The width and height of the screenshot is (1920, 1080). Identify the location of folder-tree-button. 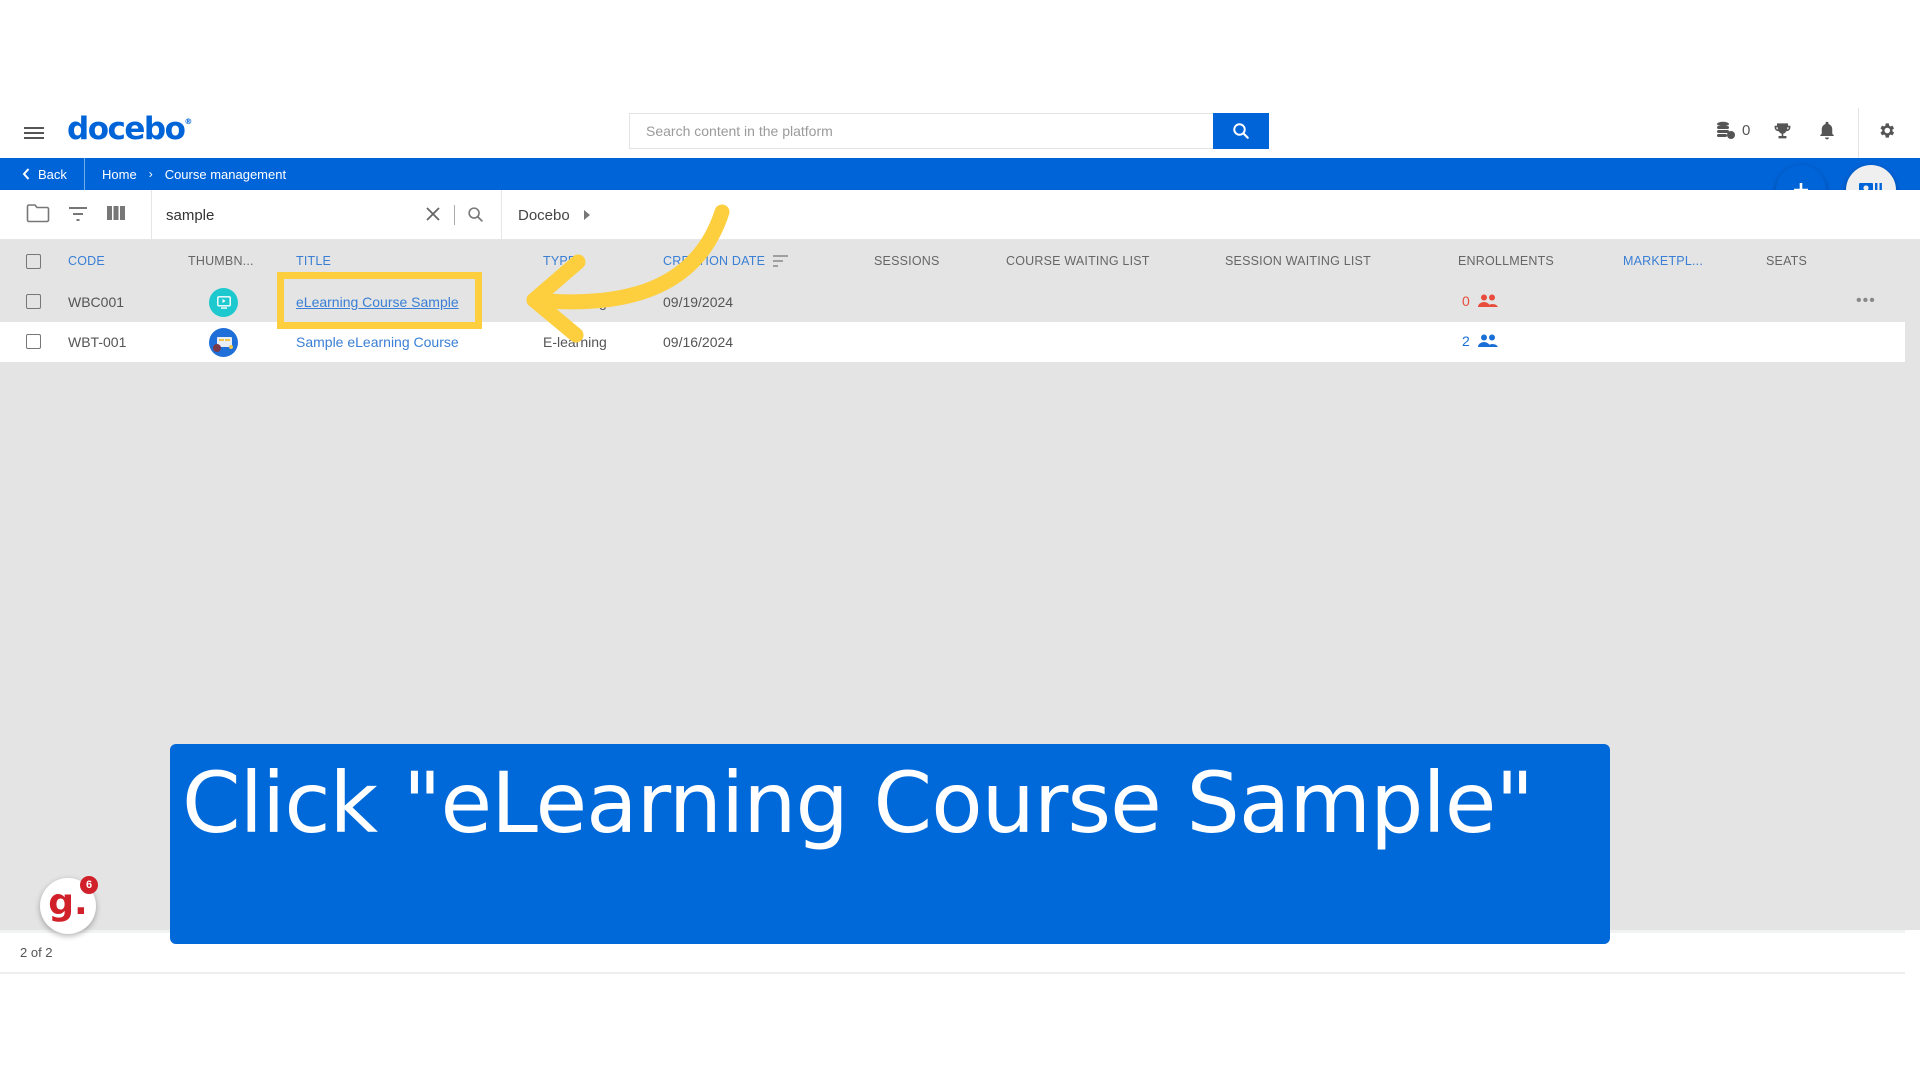
(38, 215).